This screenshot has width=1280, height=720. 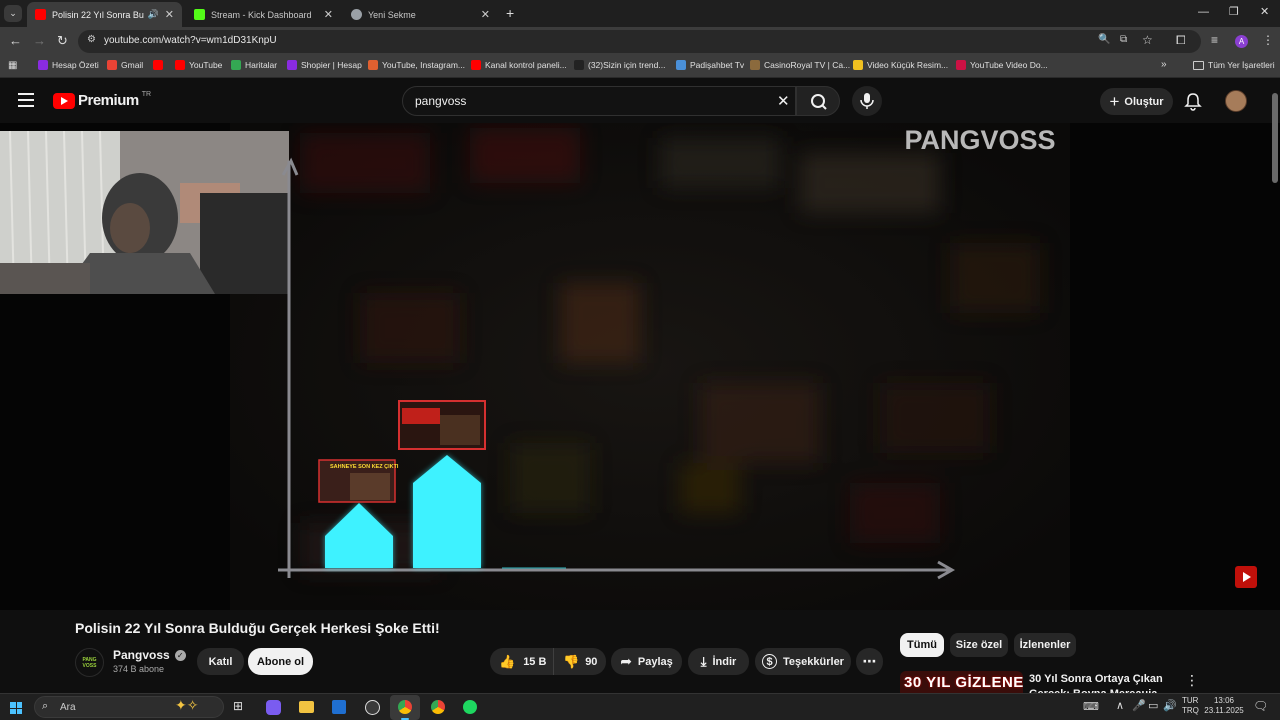 What do you see at coordinates (818, 101) in the screenshot?
I see `search-button` at bounding box center [818, 101].